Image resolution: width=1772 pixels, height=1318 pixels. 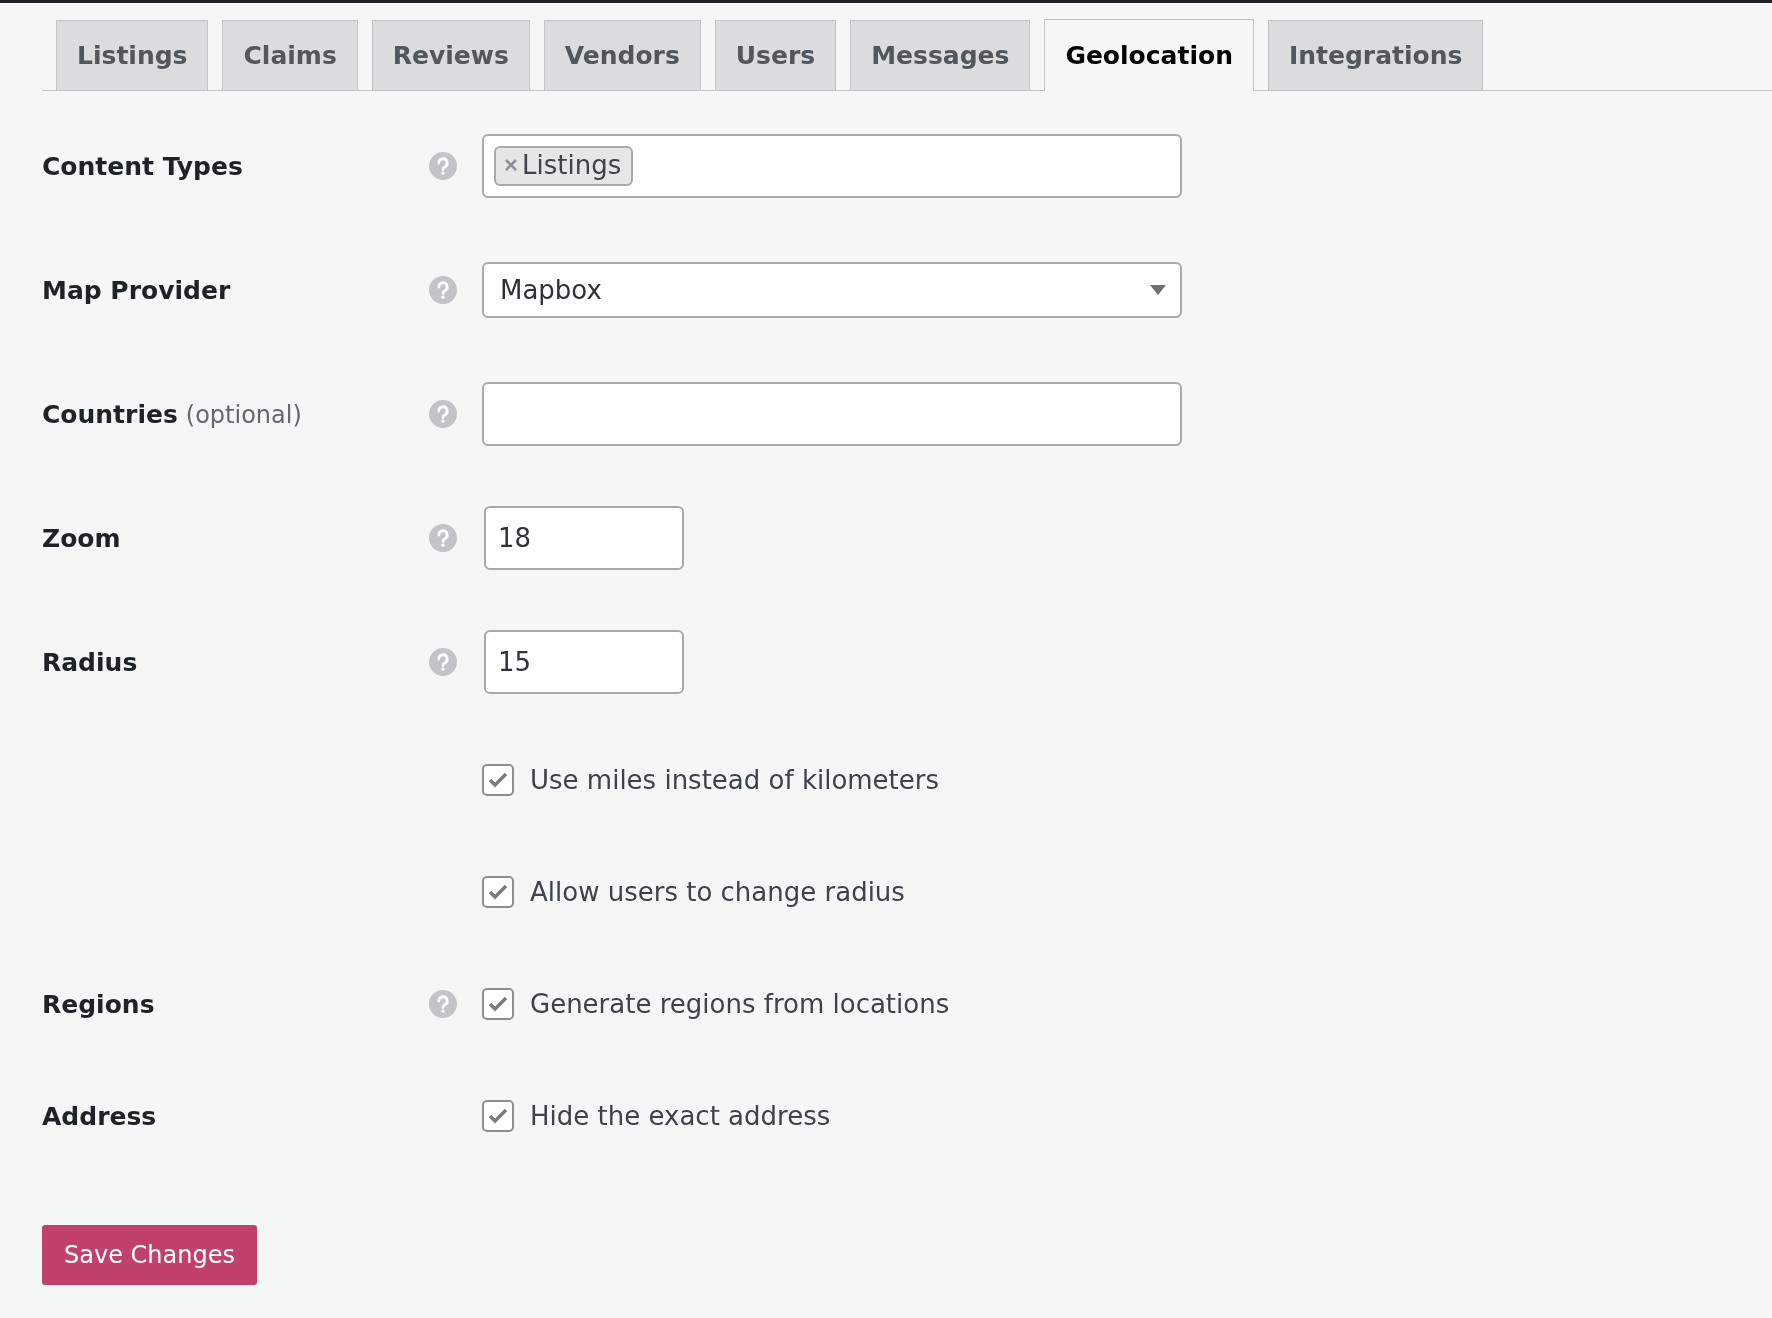 I want to click on tag-field: Listings, so click(x=832, y=166).